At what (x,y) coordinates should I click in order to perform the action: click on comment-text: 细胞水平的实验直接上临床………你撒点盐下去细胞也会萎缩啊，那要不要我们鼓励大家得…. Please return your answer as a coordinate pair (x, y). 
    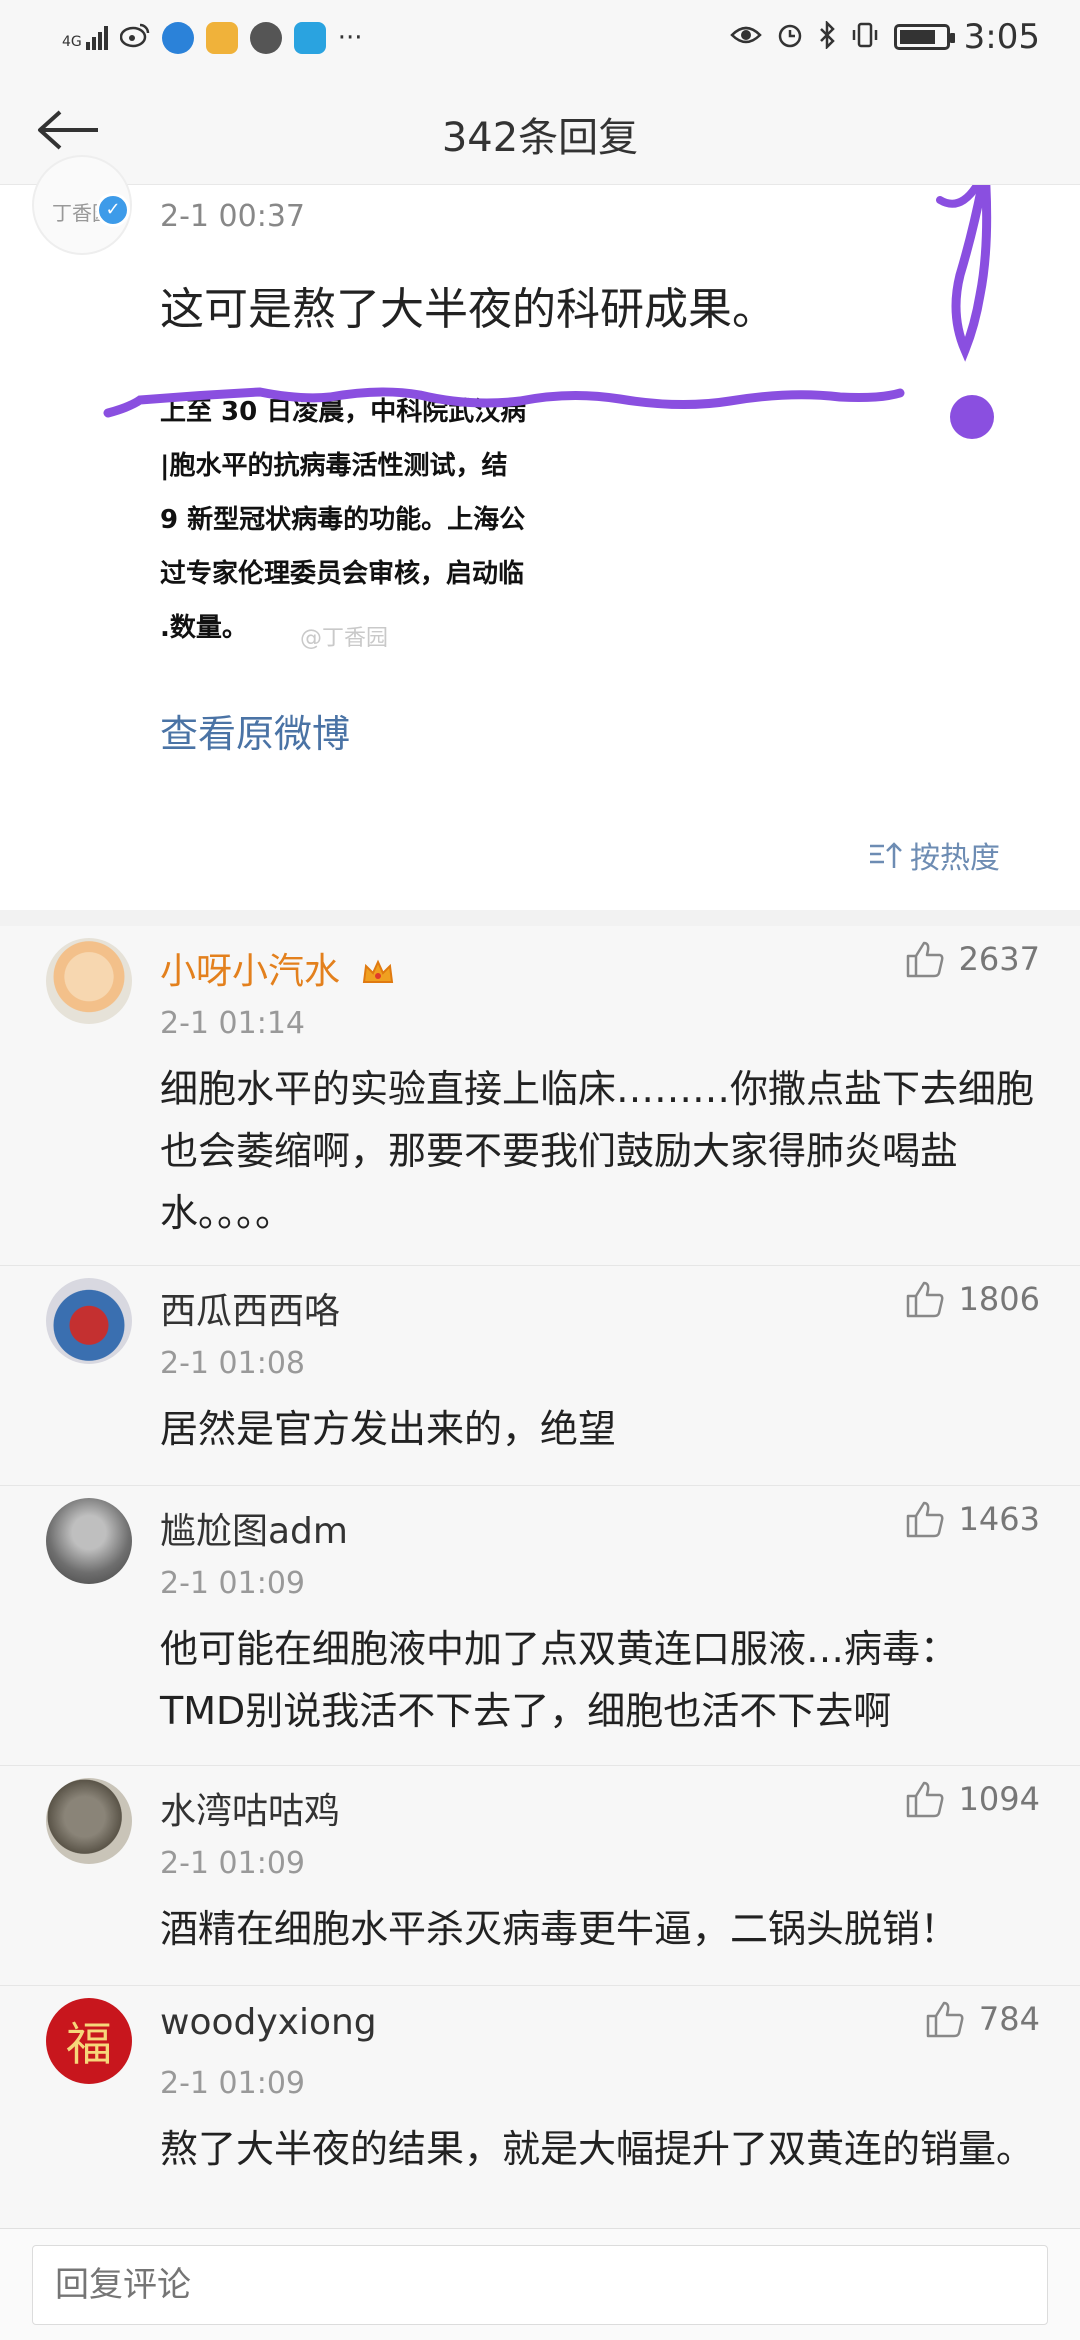
    Looking at the image, I should click on (597, 1151).